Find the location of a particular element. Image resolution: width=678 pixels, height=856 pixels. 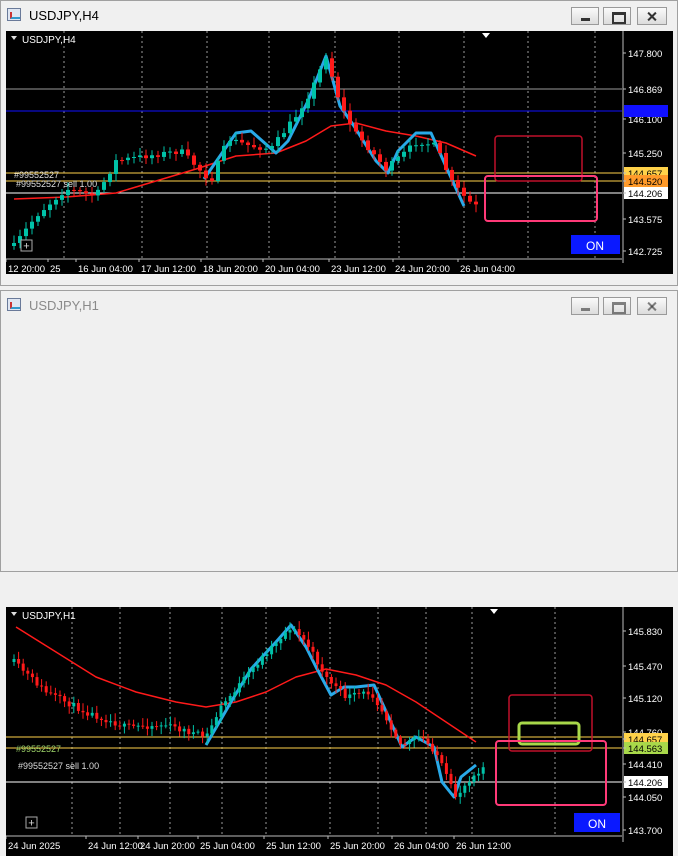

time-axis-label: 24 Jun 12:00 is located at coordinates (115, 846).